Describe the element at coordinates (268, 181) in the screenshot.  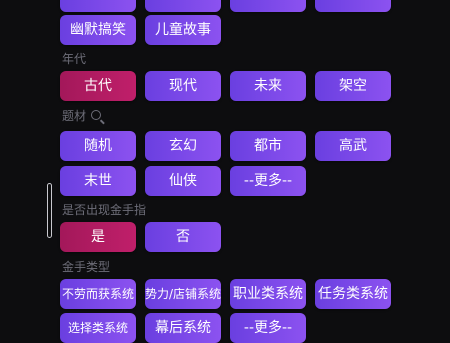
I see `theme-option-more: --更多--` at that location.